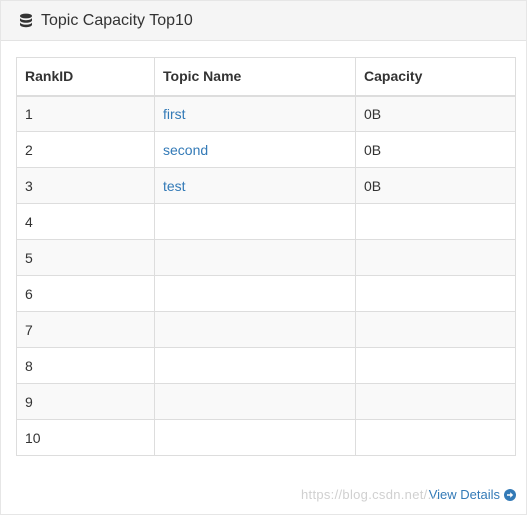  Describe the element at coordinates (174, 114) in the screenshot. I see `topic-link: first` at that location.